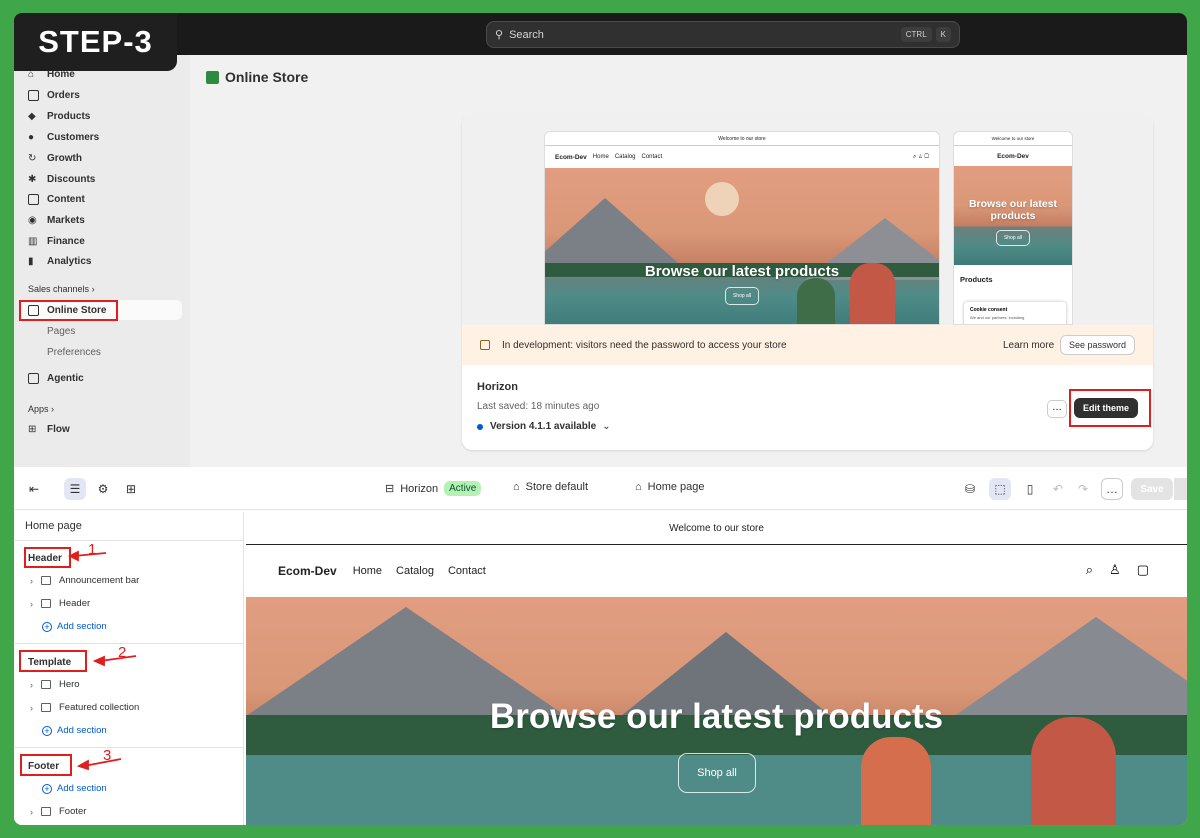 The width and height of the screenshot is (1200, 838). What do you see at coordinates (1058, 489) in the screenshot?
I see `undo-icon: ↶` at bounding box center [1058, 489].